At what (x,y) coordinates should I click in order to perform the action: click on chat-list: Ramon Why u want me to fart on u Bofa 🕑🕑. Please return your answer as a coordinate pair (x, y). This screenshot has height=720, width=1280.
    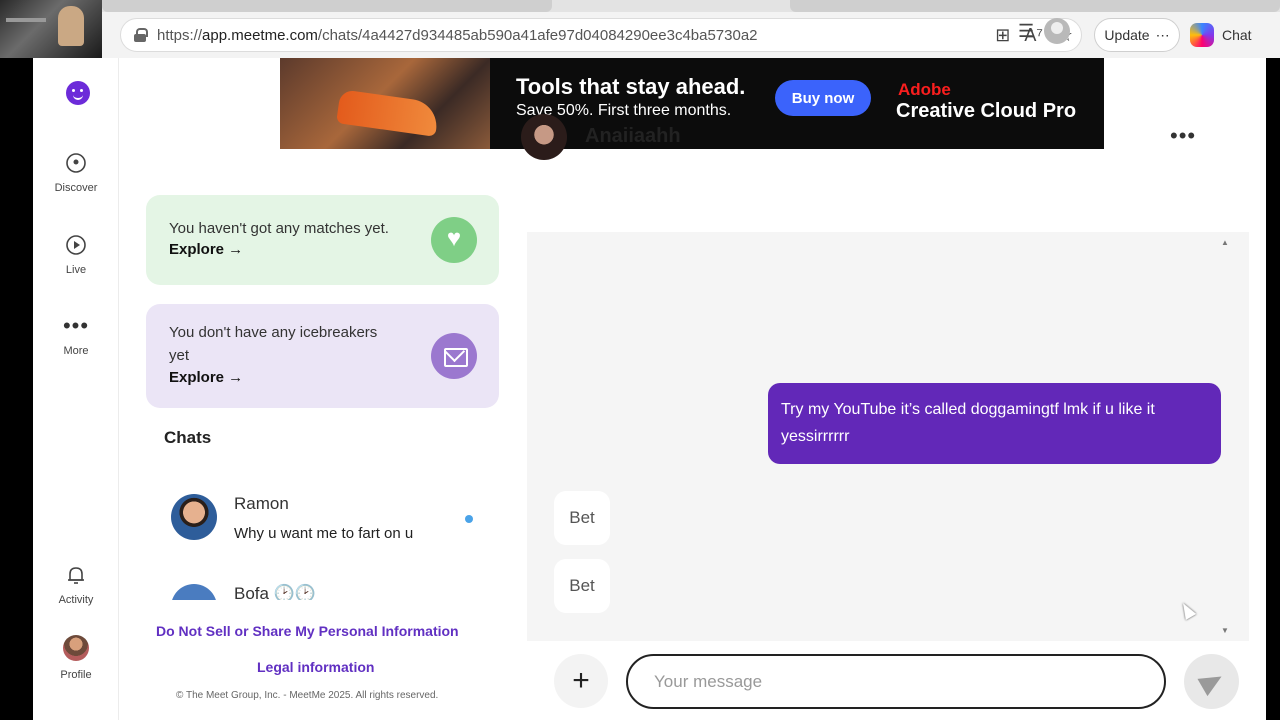
    Looking at the image, I should click on (322, 539).